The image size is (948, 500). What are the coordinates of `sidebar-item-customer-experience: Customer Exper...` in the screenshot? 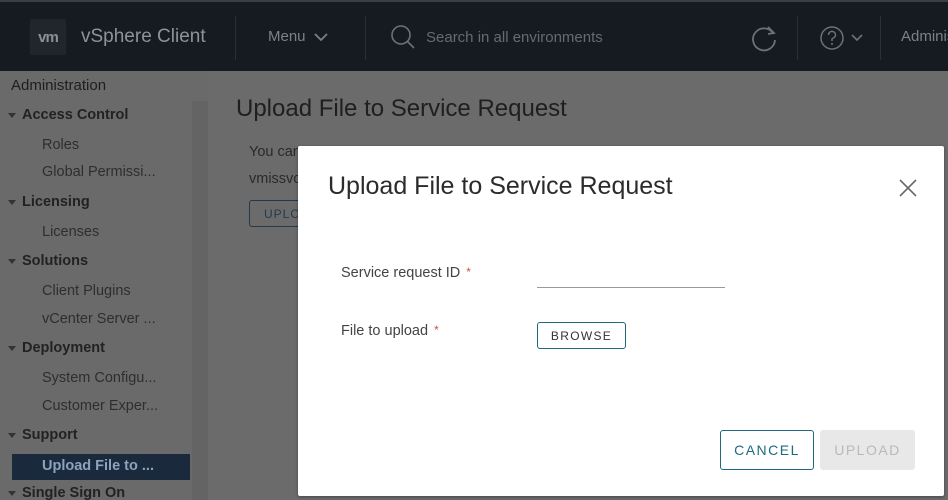 It's located at (100, 406).